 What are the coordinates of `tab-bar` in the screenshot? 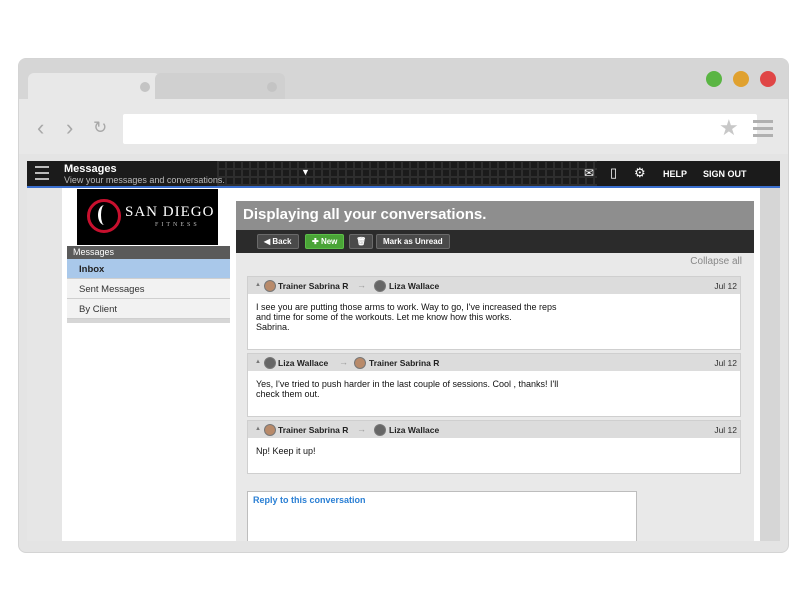 It's located at (403, 79).